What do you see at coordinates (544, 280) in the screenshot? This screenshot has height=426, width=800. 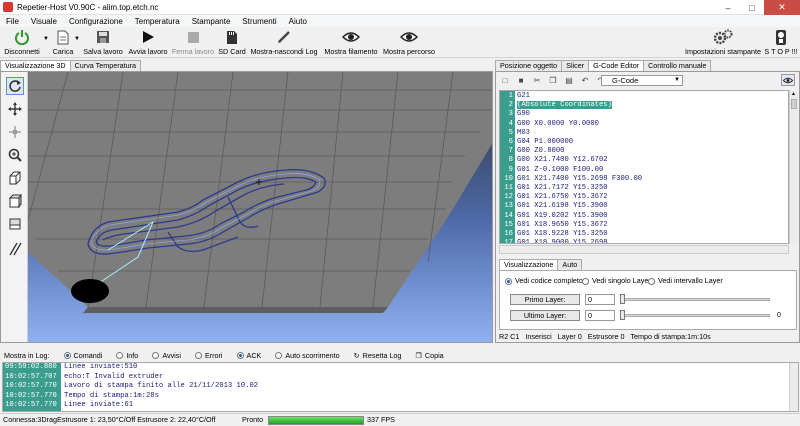 I see `radio-full-code: Vedi codice completo` at bounding box center [544, 280].